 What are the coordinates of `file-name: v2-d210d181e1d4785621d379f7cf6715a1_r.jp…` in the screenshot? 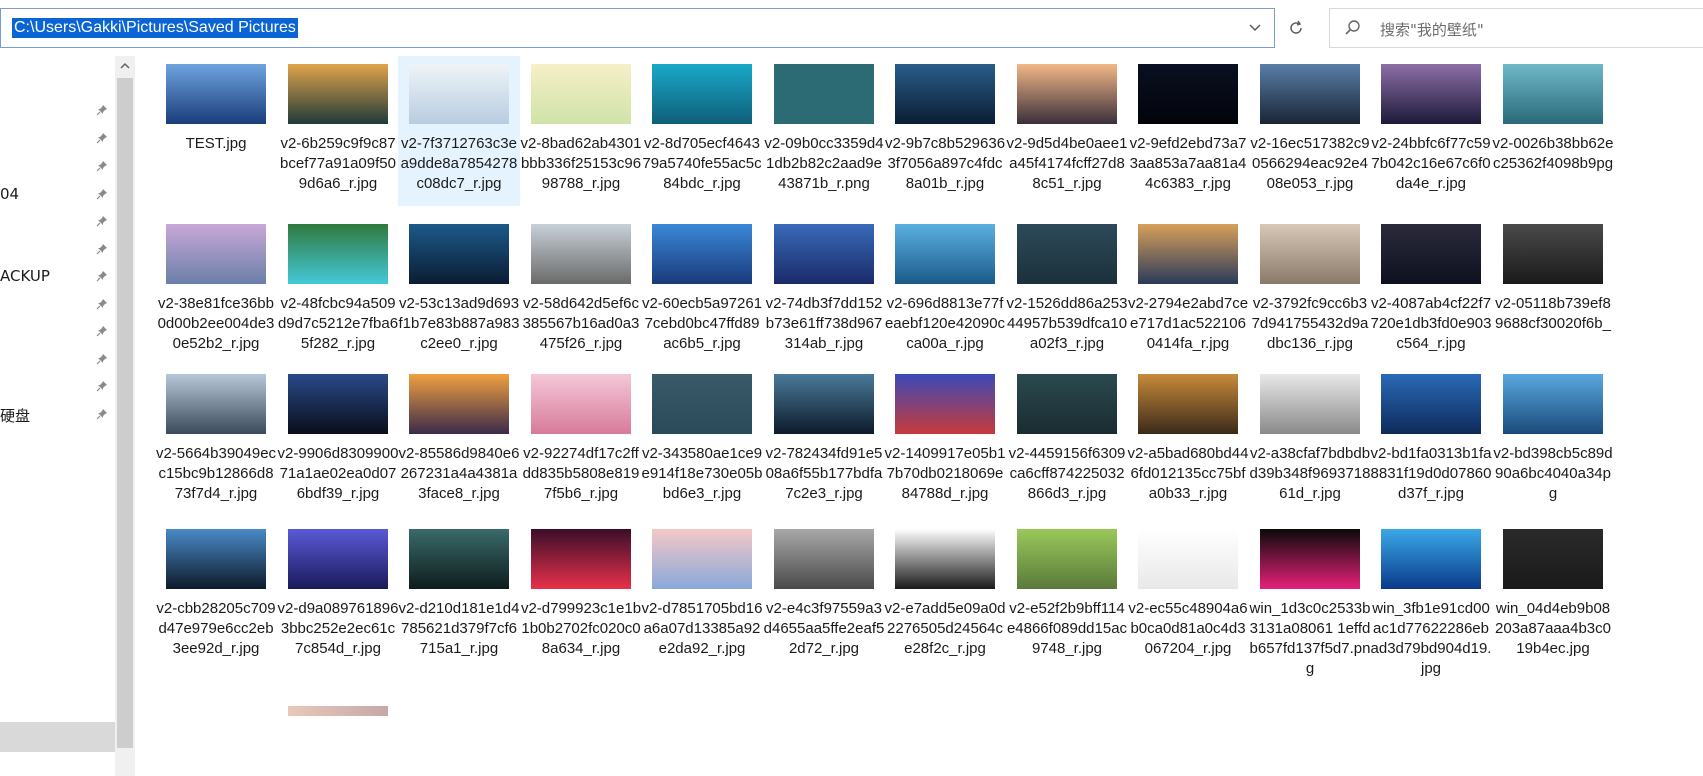 It's located at (459, 628).